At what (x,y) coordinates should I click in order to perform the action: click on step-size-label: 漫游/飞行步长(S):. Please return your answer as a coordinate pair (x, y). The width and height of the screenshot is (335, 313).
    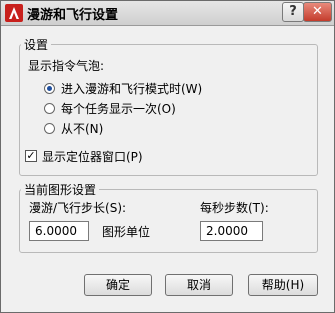
    Looking at the image, I should click on (78, 208).